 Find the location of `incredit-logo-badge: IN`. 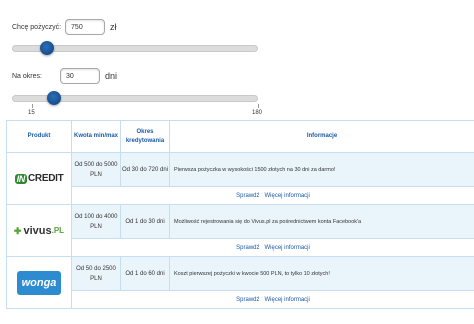

incredit-logo-badge: IN is located at coordinates (20, 178).